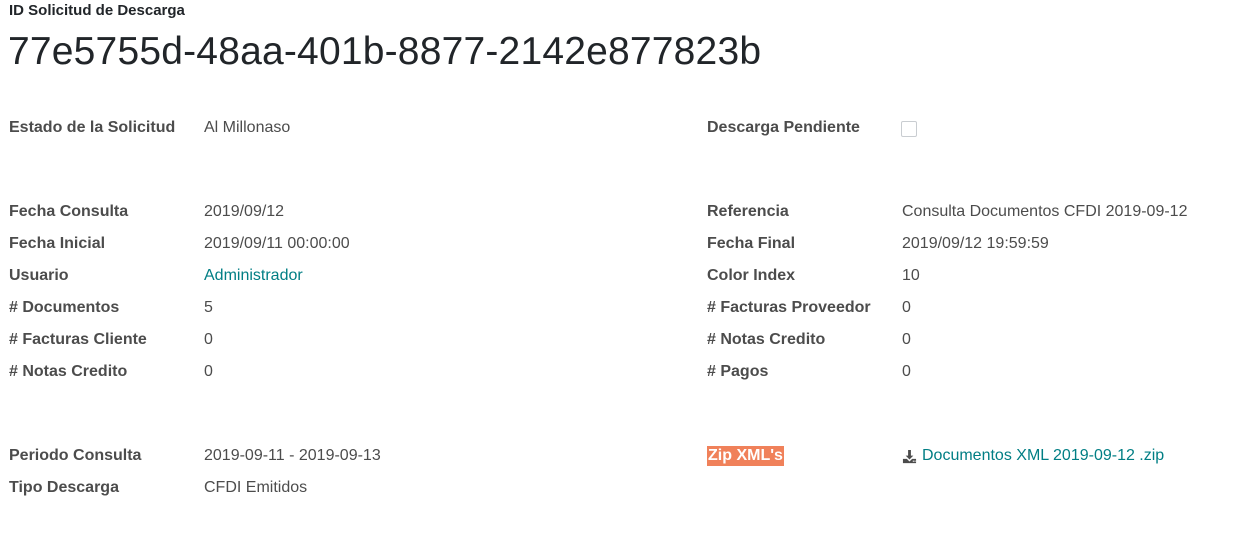 This screenshot has height=535, width=1254. What do you see at coordinates (57, 243) in the screenshot?
I see `fecha-inicial-label: Fecha Inicial` at bounding box center [57, 243].